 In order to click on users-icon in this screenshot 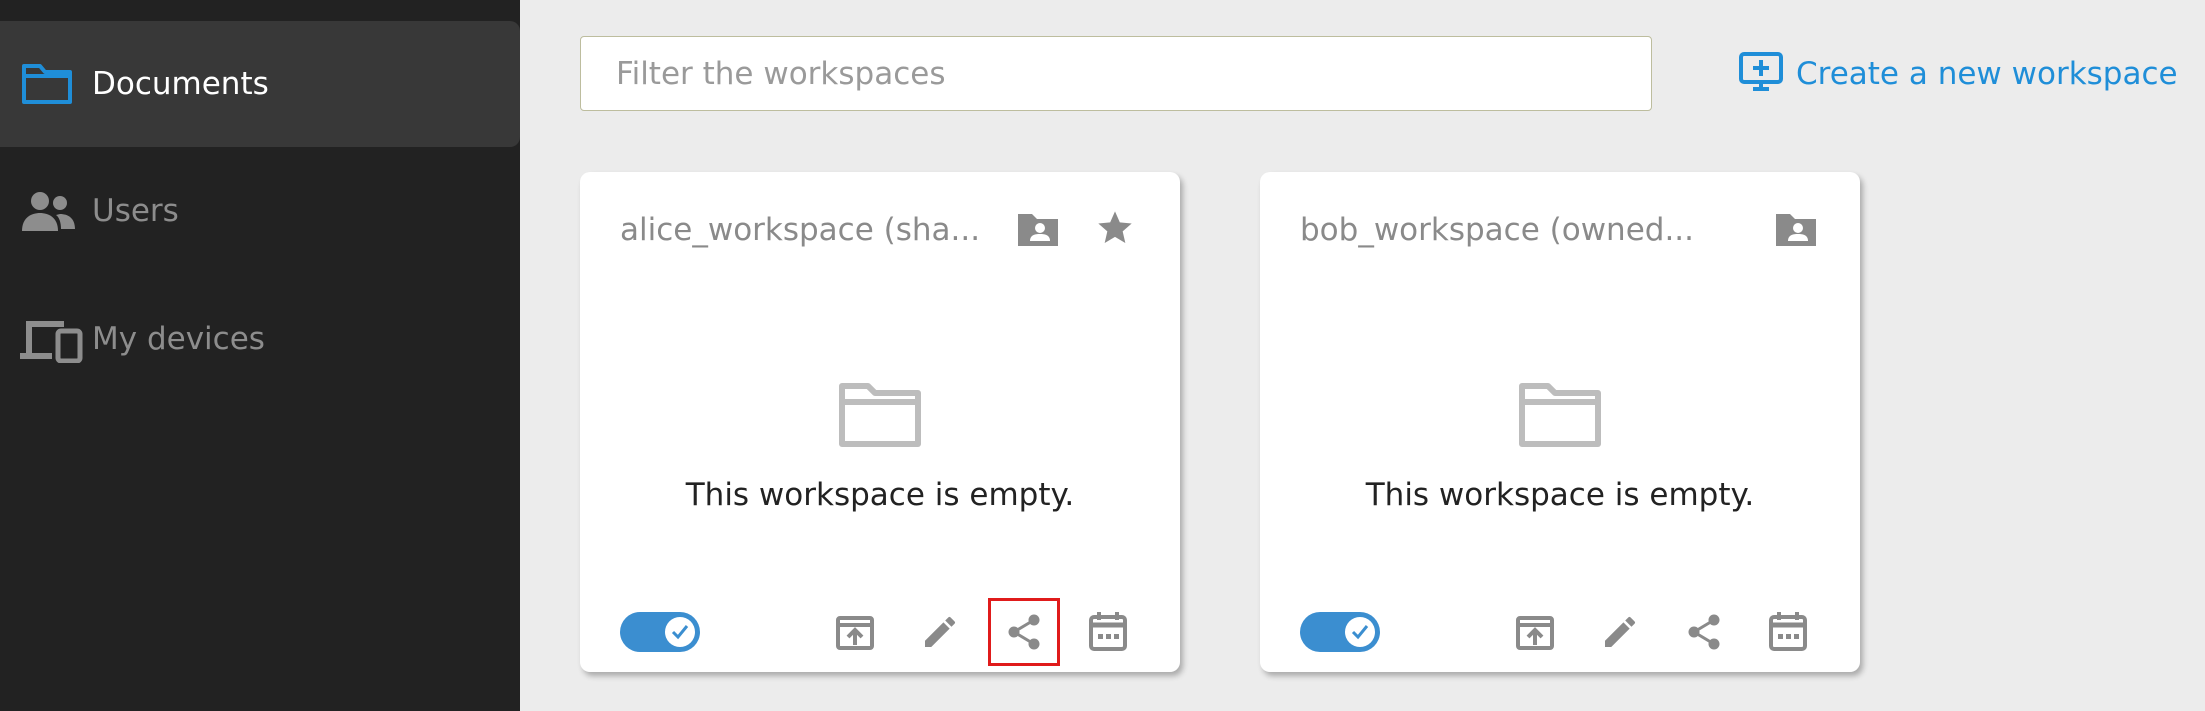, I will do `click(48, 211)`.